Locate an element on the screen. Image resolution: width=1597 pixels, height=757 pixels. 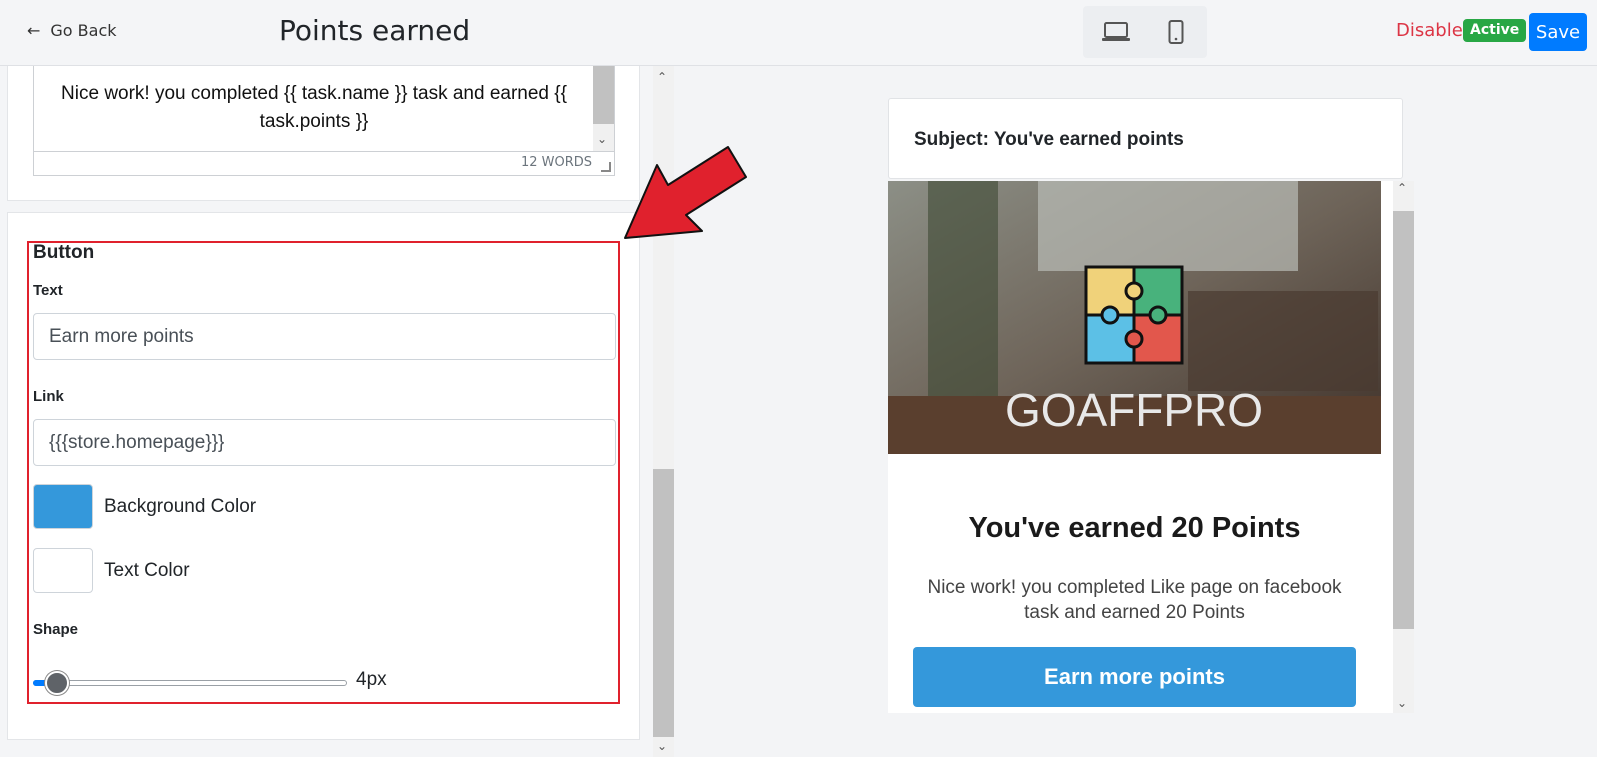
annotation-arrow-icon is located at coordinates (685, 192).